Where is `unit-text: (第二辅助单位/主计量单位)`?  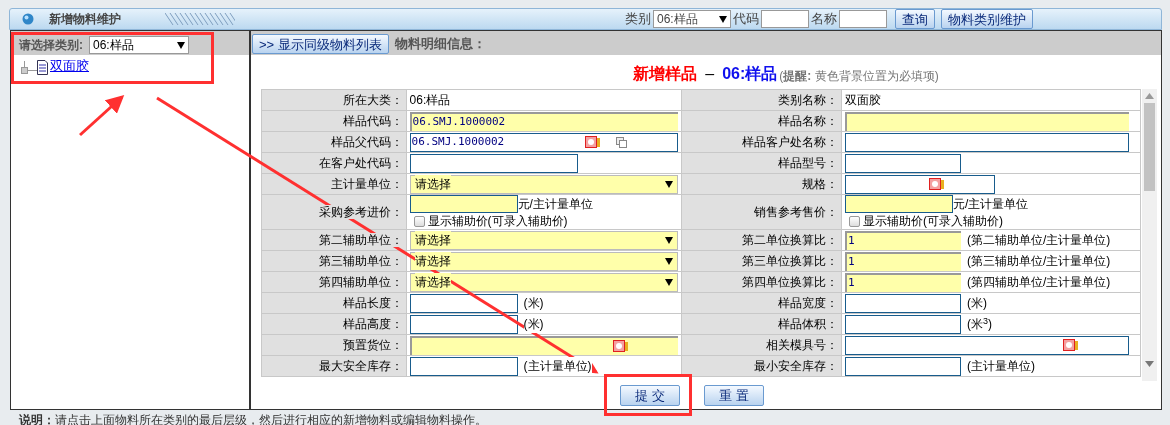 unit-text: (第二辅助单位/主计量单位) is located at coordinates (1039, 240).